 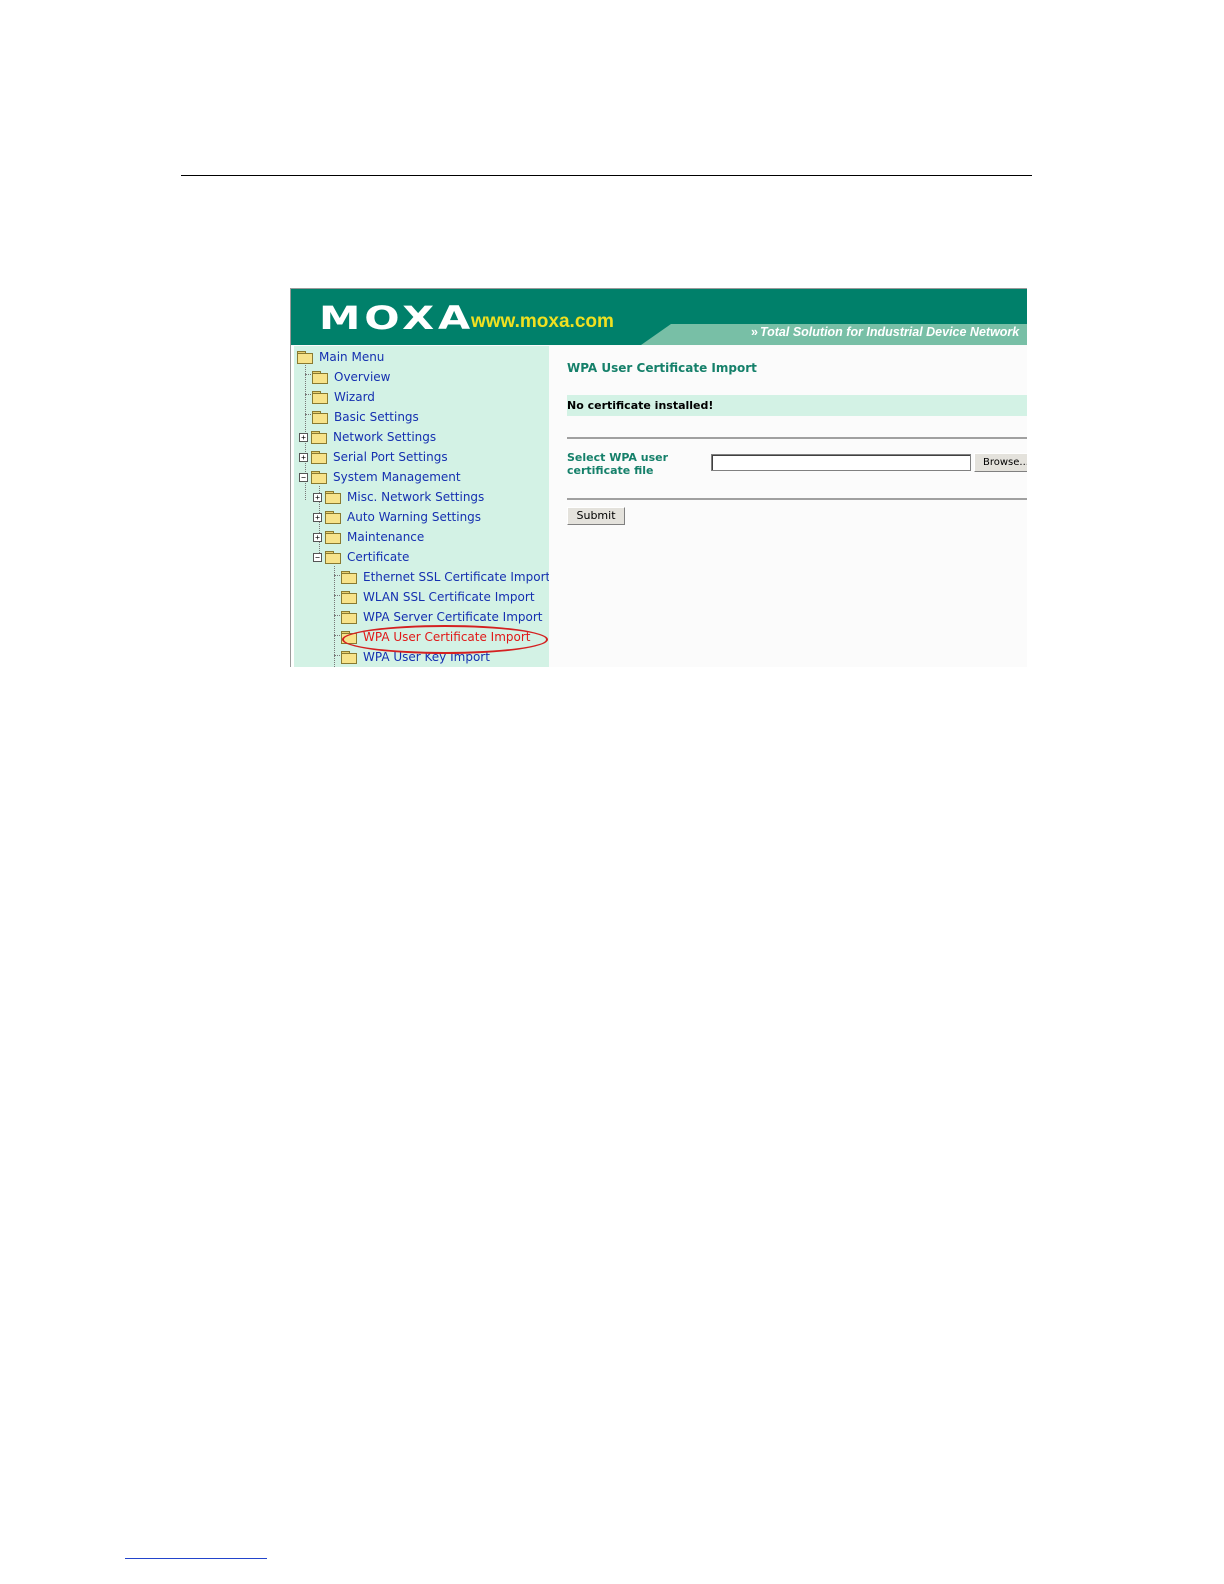 What do you see at coordinates (386, 537) in the screenshot?
I see `sidebar-item-label: Maintenance` at bounding box center [386, 537].